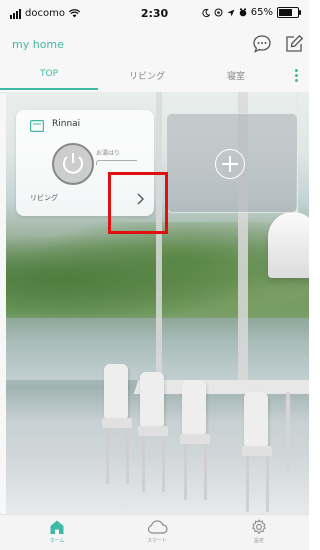  I want to click on nav-smart: スマート, so click(157, 534).